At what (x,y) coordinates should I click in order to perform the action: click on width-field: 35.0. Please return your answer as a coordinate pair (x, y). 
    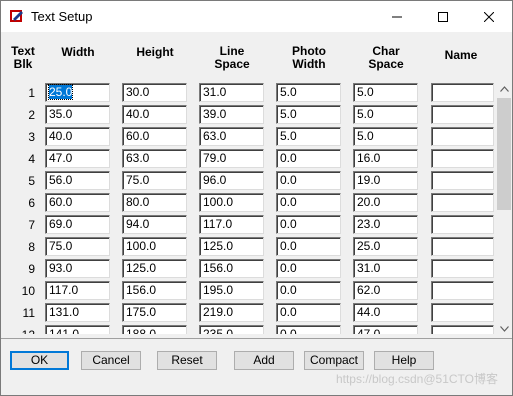
    Looking at the image, I should click on (77, 114).